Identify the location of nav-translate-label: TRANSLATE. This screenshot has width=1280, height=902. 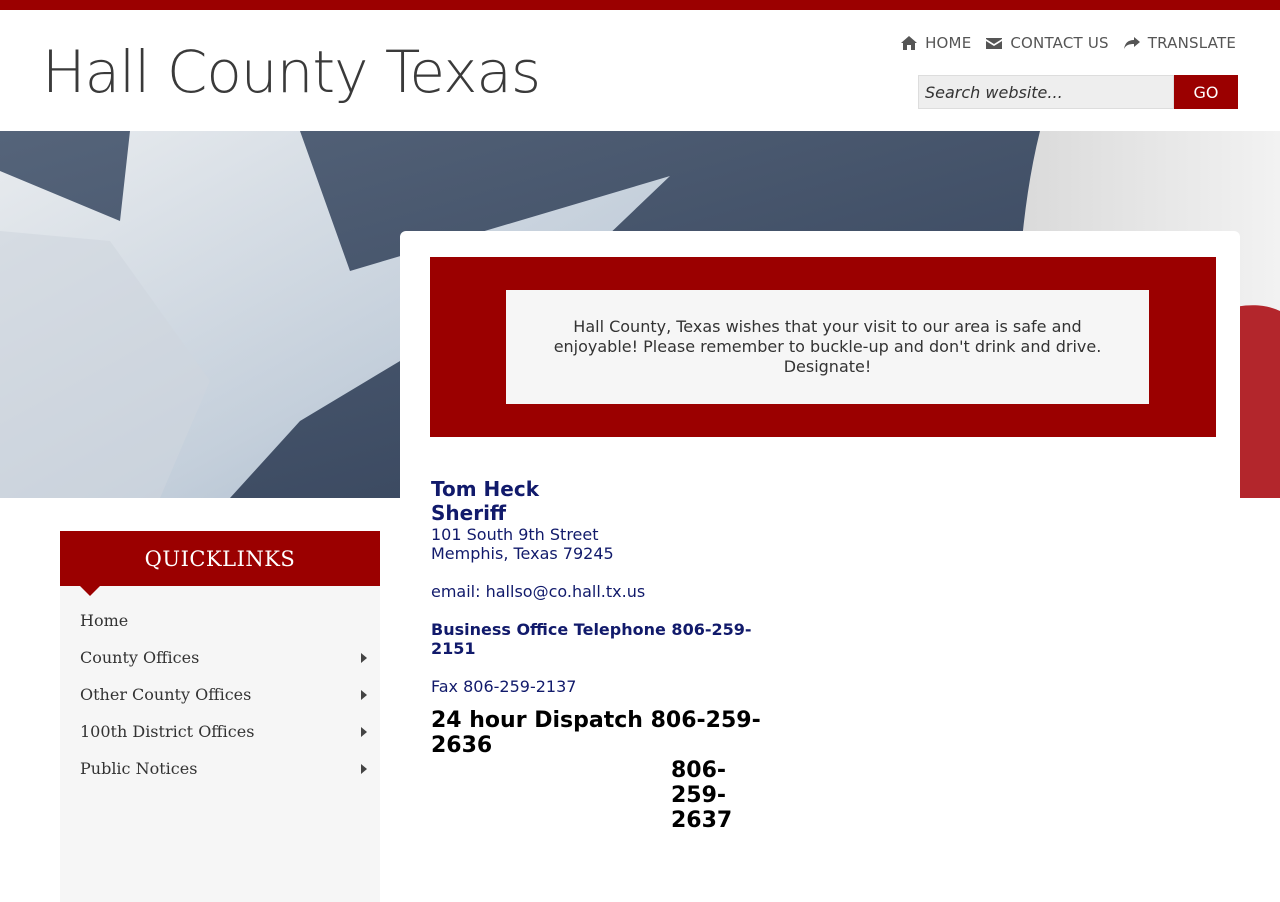
(1191, 43).